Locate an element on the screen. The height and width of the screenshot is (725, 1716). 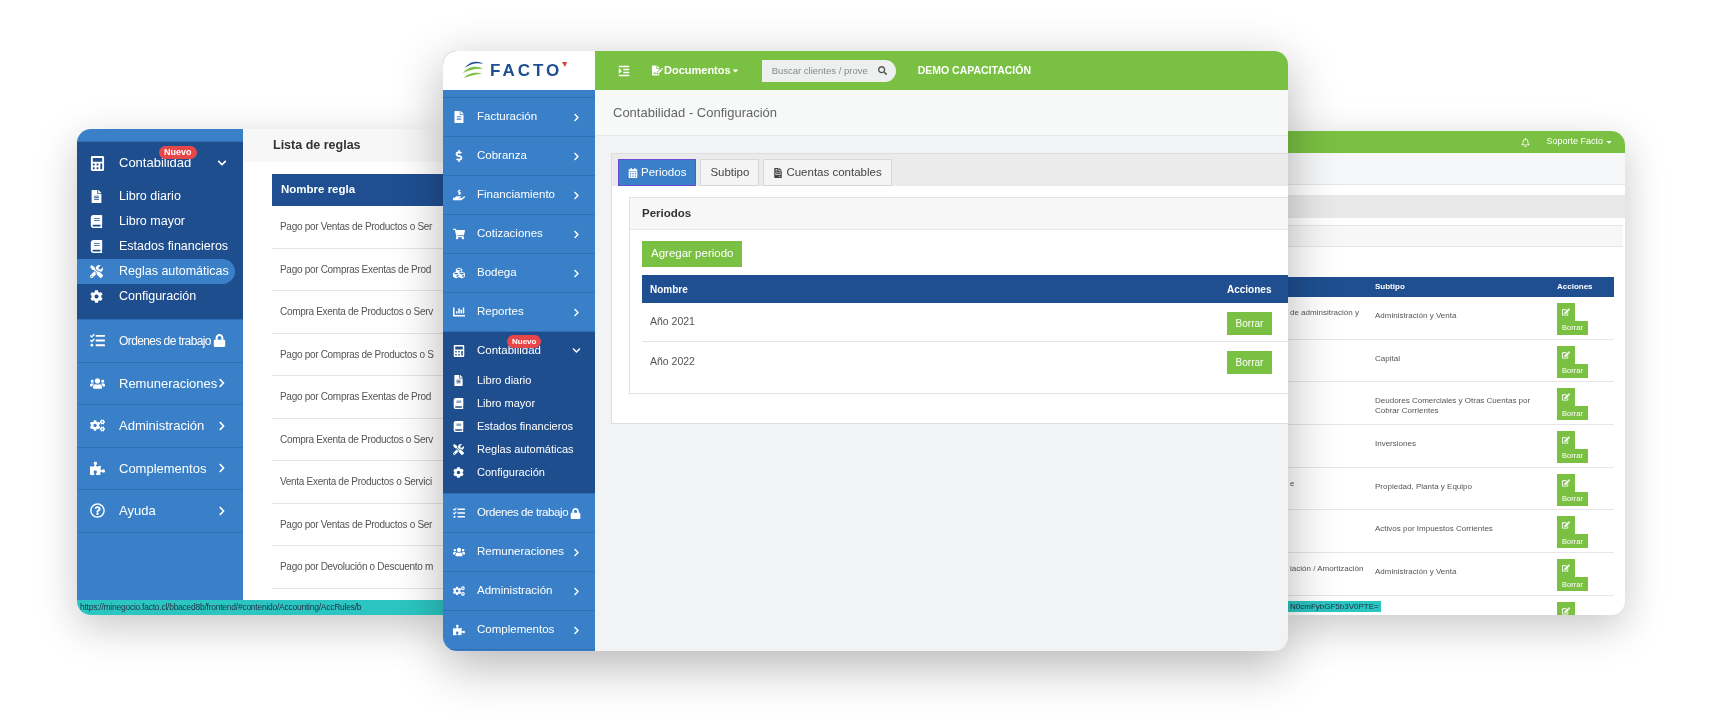
menu-item: Financiamiento is located at coordinates (519, 195).